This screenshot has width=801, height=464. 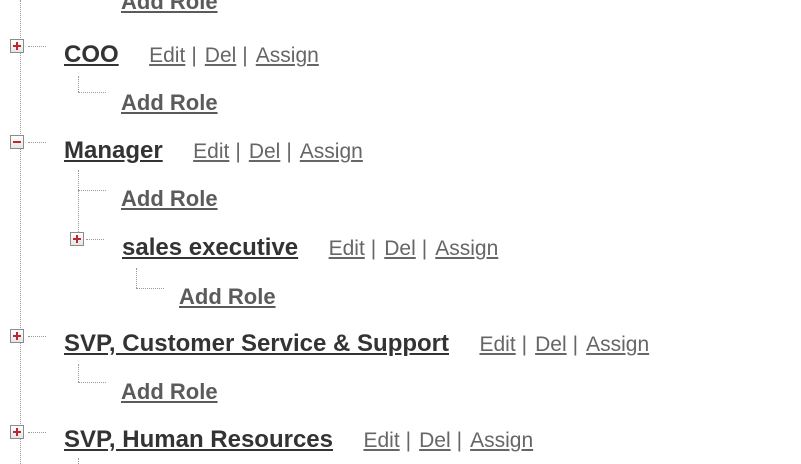 What do you see at coordinates (91, 54) in the screenshot?
I see `node-label: COO` at bounding box center [91, 54].